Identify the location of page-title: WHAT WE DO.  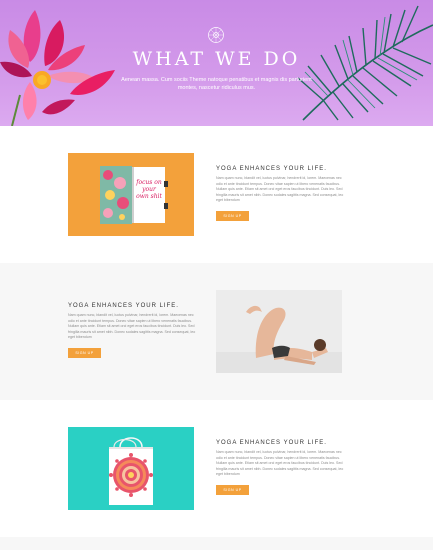
(216, 59).